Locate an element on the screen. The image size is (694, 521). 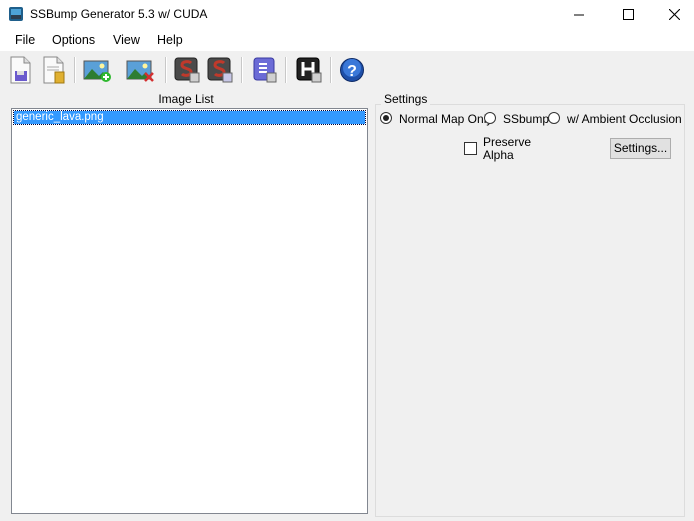
preserve-alpha-checkbox is located at coordinates (470, 148).